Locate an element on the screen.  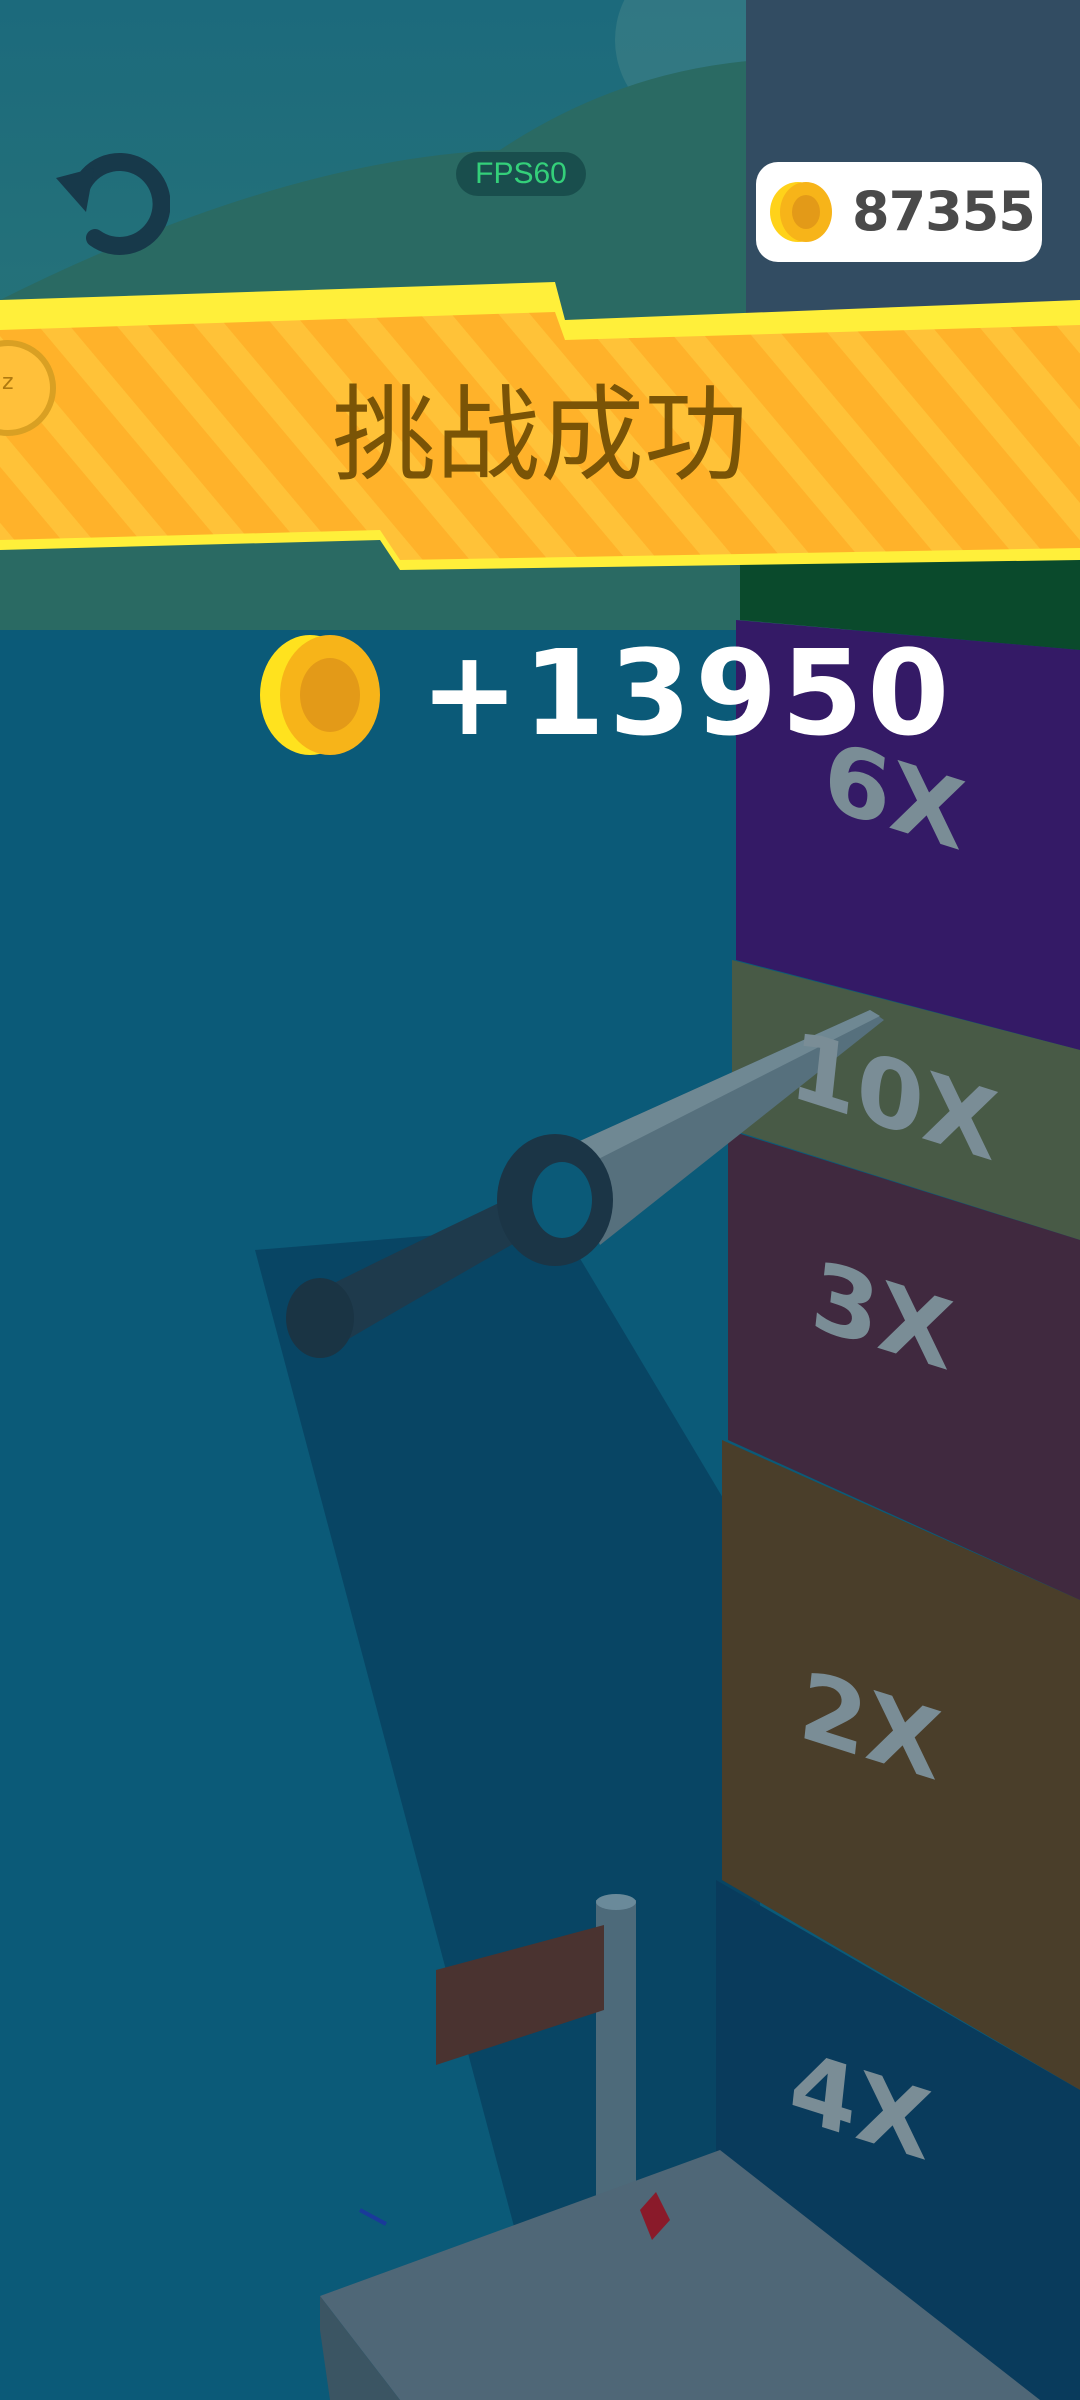
restart-button is located at coordinates (110, 205).